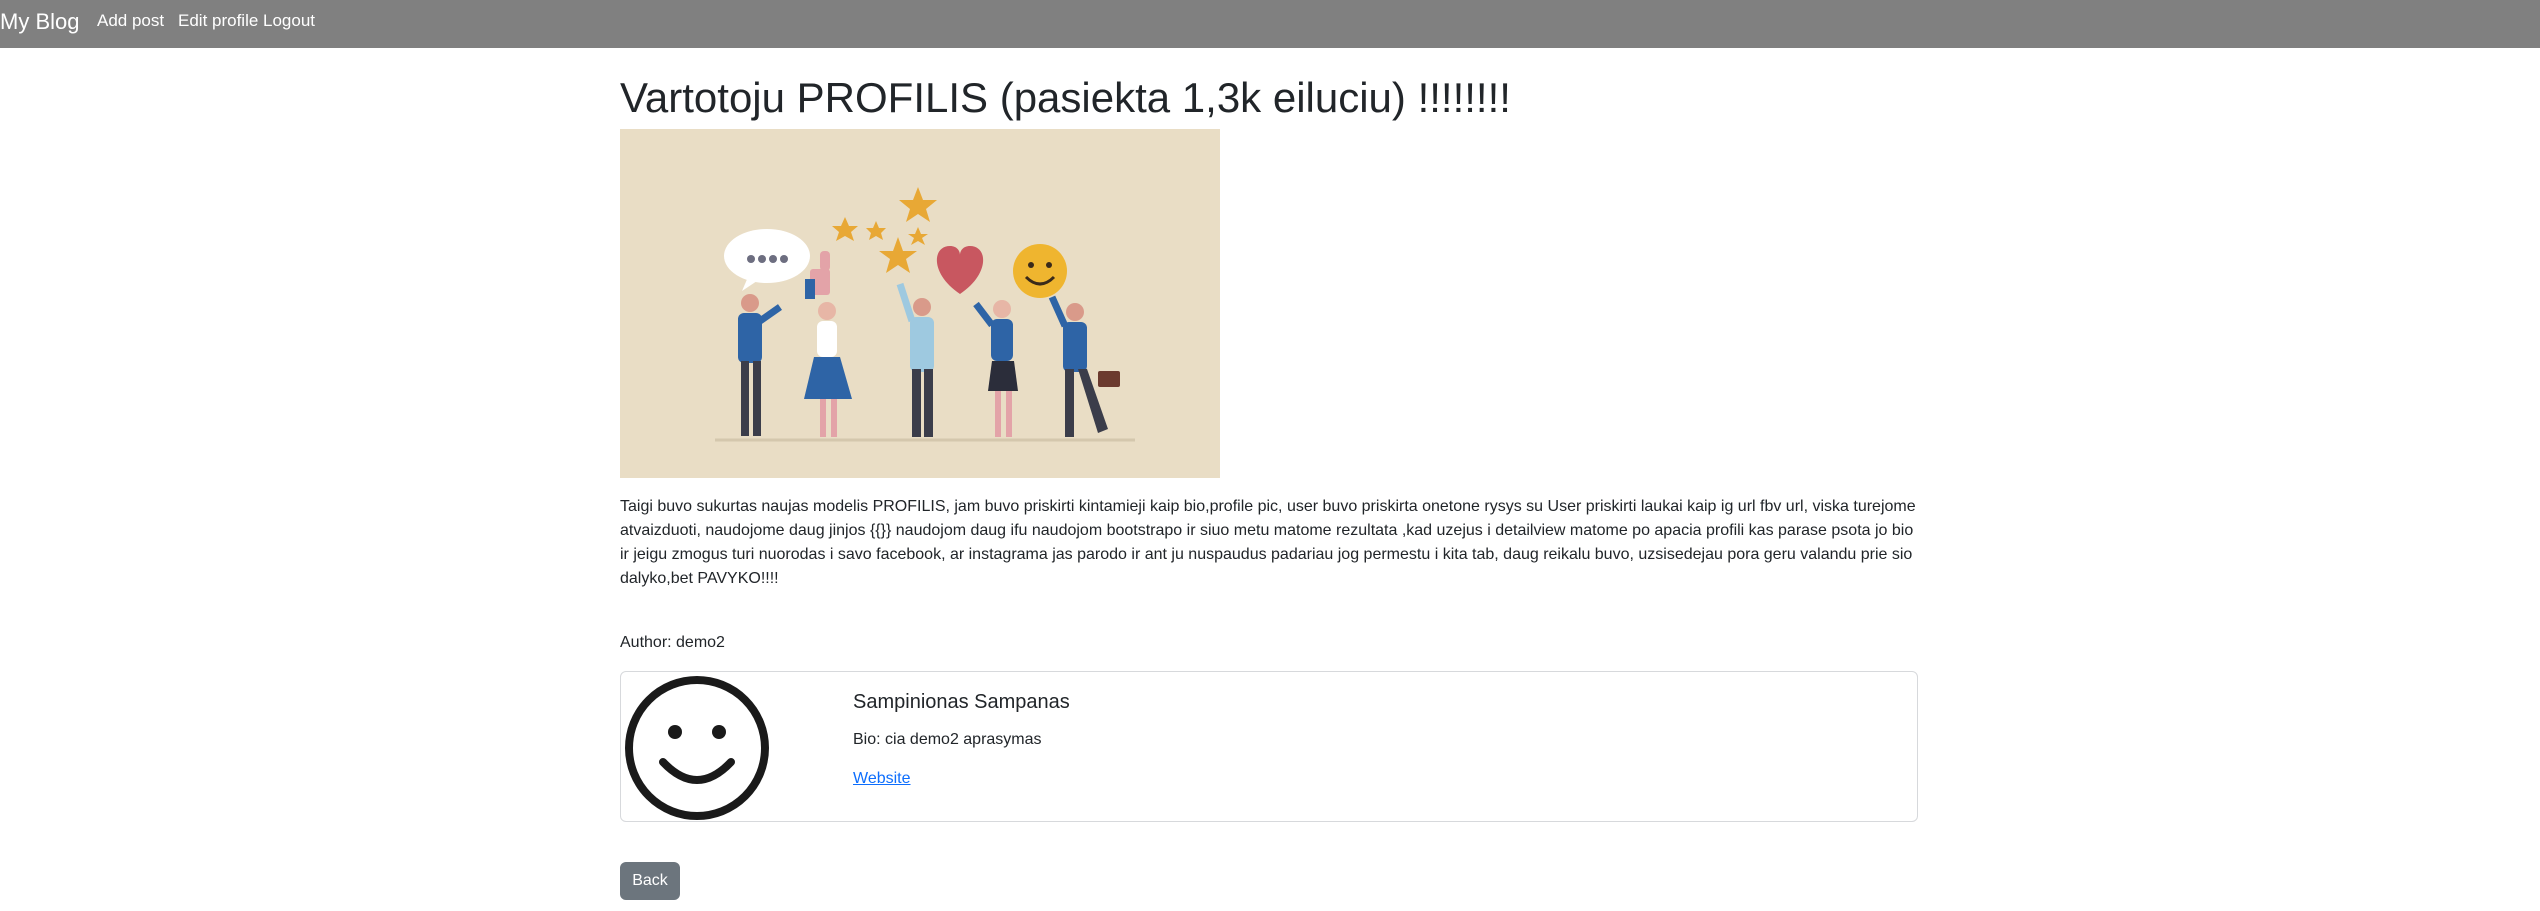 Image resolution: width=2540 pixels, height=911 pixels. What do you see at coordinates (961, 702) in the screenshot?
I see `profile-name: Sampinionas Sampanas` at bounding box center [961, 702].